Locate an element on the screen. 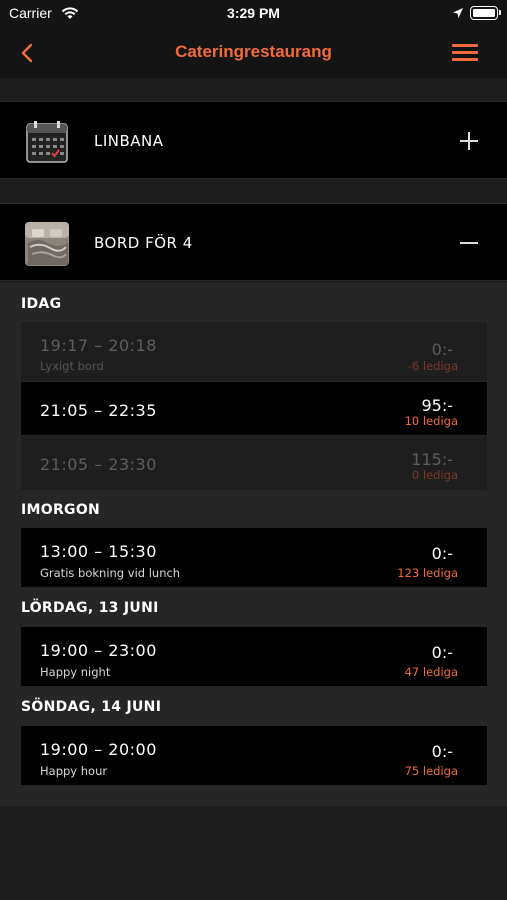 The height and width of the screenshot is (900, 507). day-header: IMORGON is located at coordinates (61, 510).